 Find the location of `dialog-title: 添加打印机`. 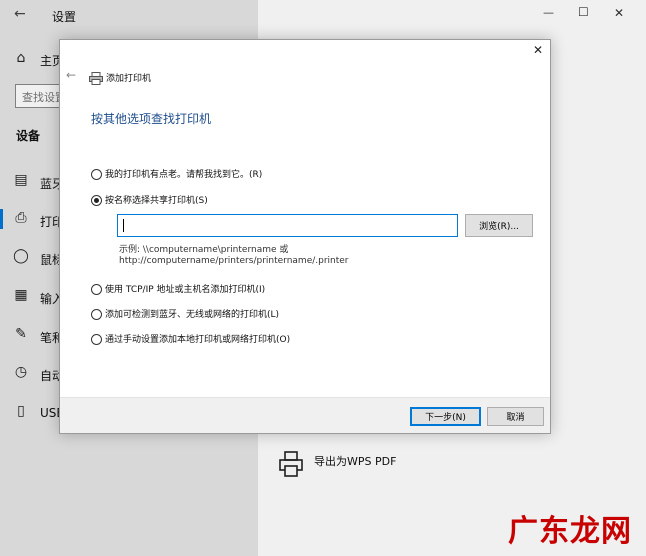

dialog-title: 添加打印机 is located at coordinates (129, 79).